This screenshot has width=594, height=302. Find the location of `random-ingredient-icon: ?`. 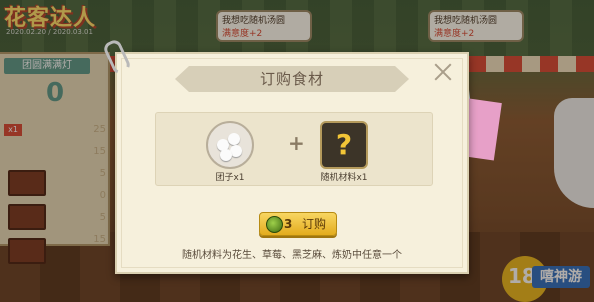

random-ingredient-icon: ? is located at coordinates (344, 145).